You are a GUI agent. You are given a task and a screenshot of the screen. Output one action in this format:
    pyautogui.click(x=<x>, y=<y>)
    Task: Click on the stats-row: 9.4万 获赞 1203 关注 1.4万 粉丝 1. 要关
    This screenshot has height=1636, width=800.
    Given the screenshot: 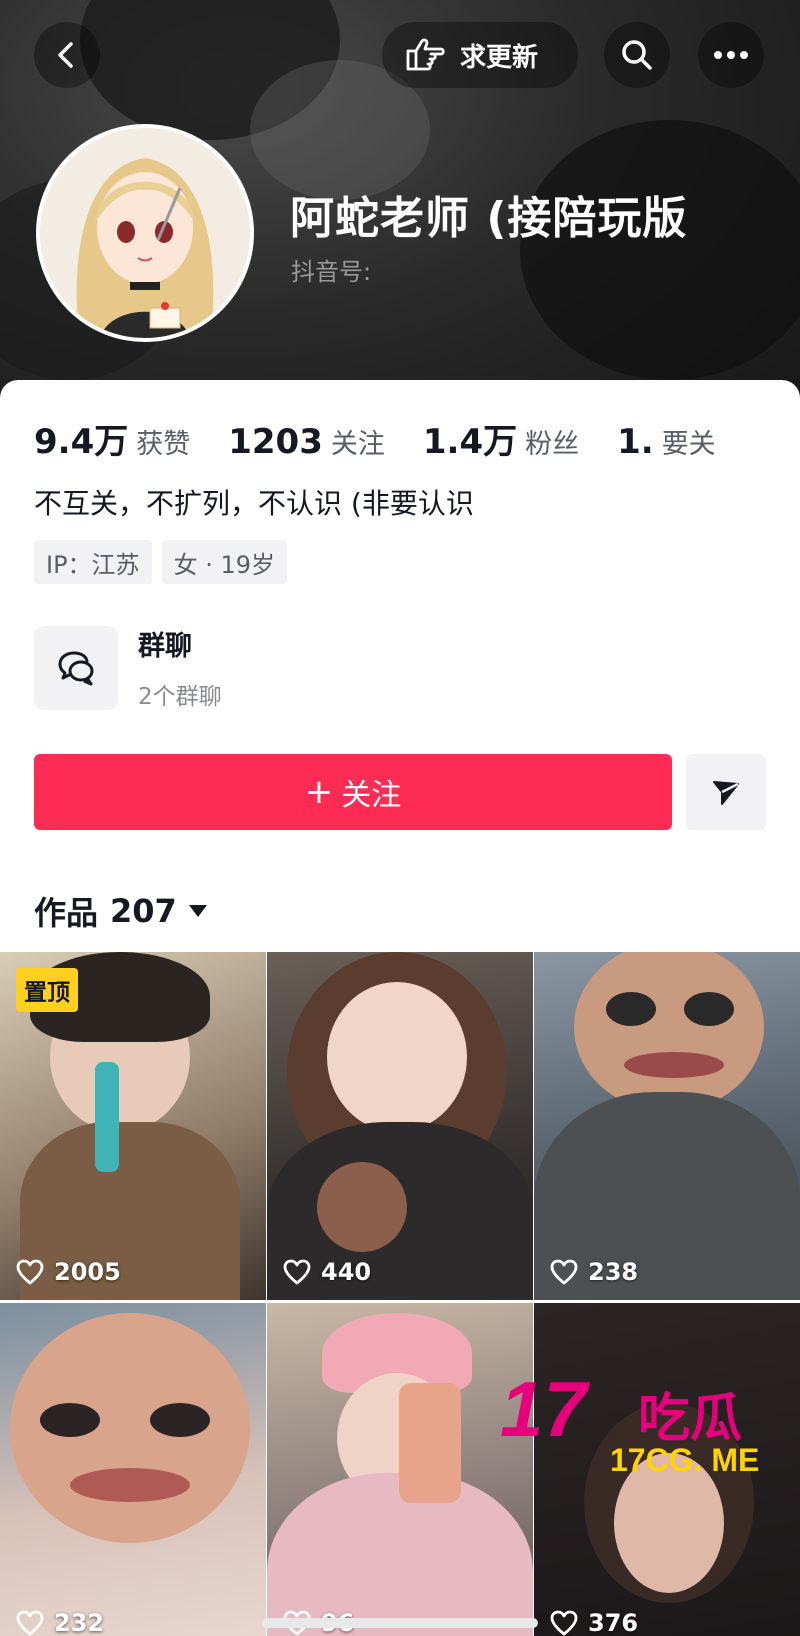 What is the action you would take?
    pyautogui.click(x=394, y=438)
    